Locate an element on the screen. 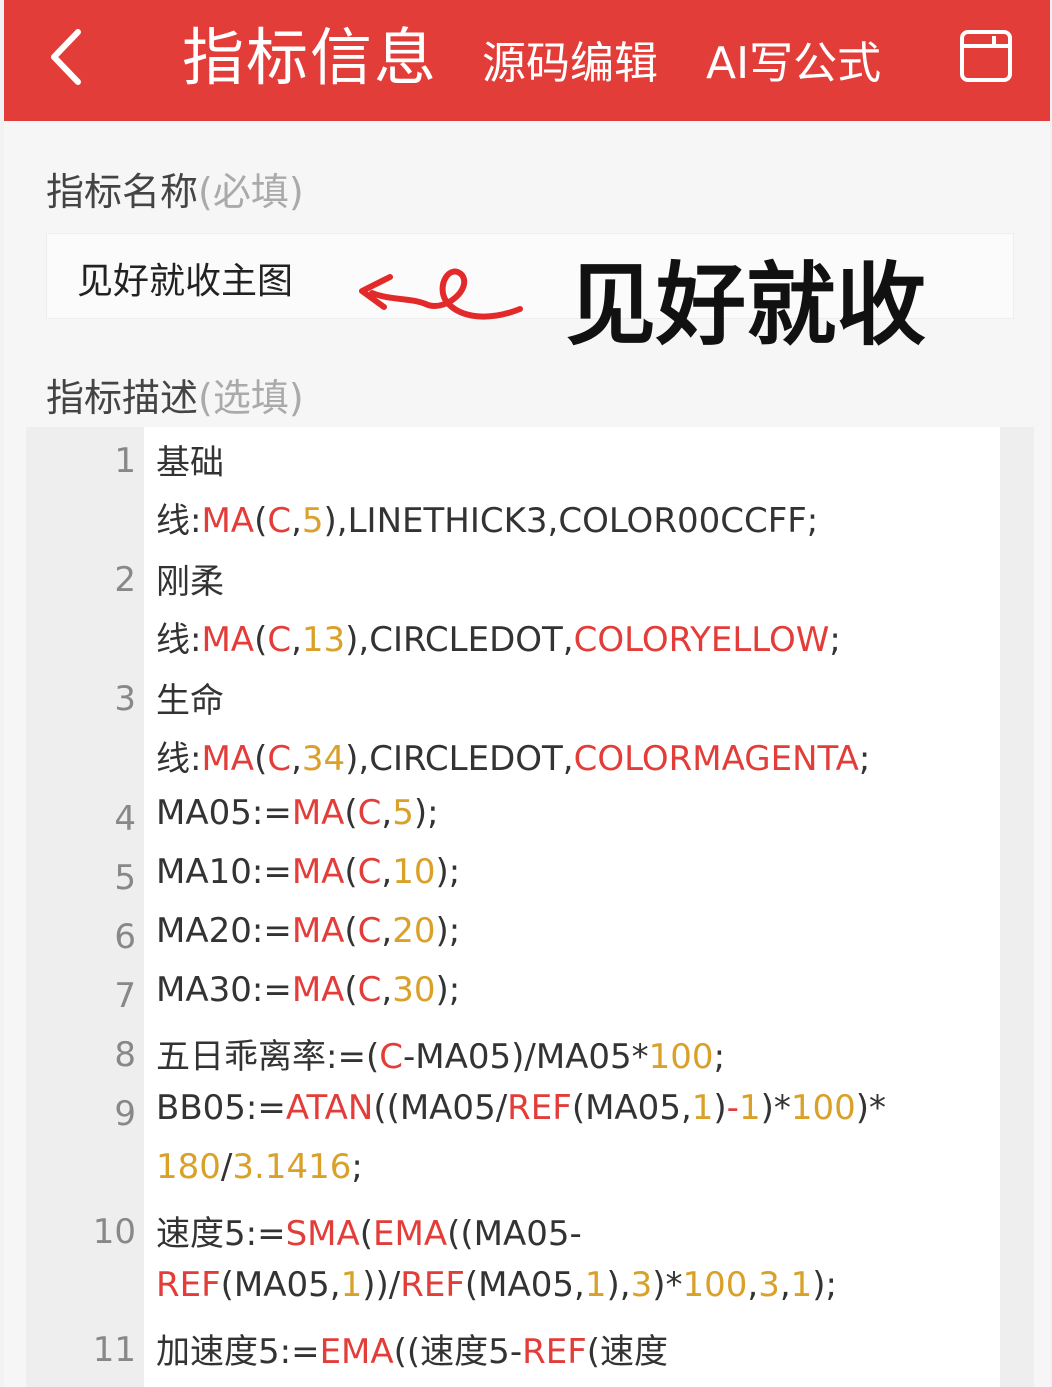 This screenshot has width=1052, height=1387. code-line: 线:MA(C,5),LINETHICK3,COLOR00CCFF; is located at coordinates (487, 517).